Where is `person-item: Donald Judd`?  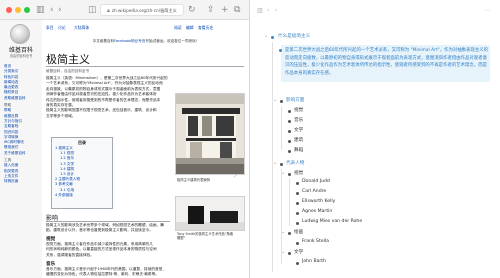
person-item: Donald Judd is located at coordinates (316, 181).